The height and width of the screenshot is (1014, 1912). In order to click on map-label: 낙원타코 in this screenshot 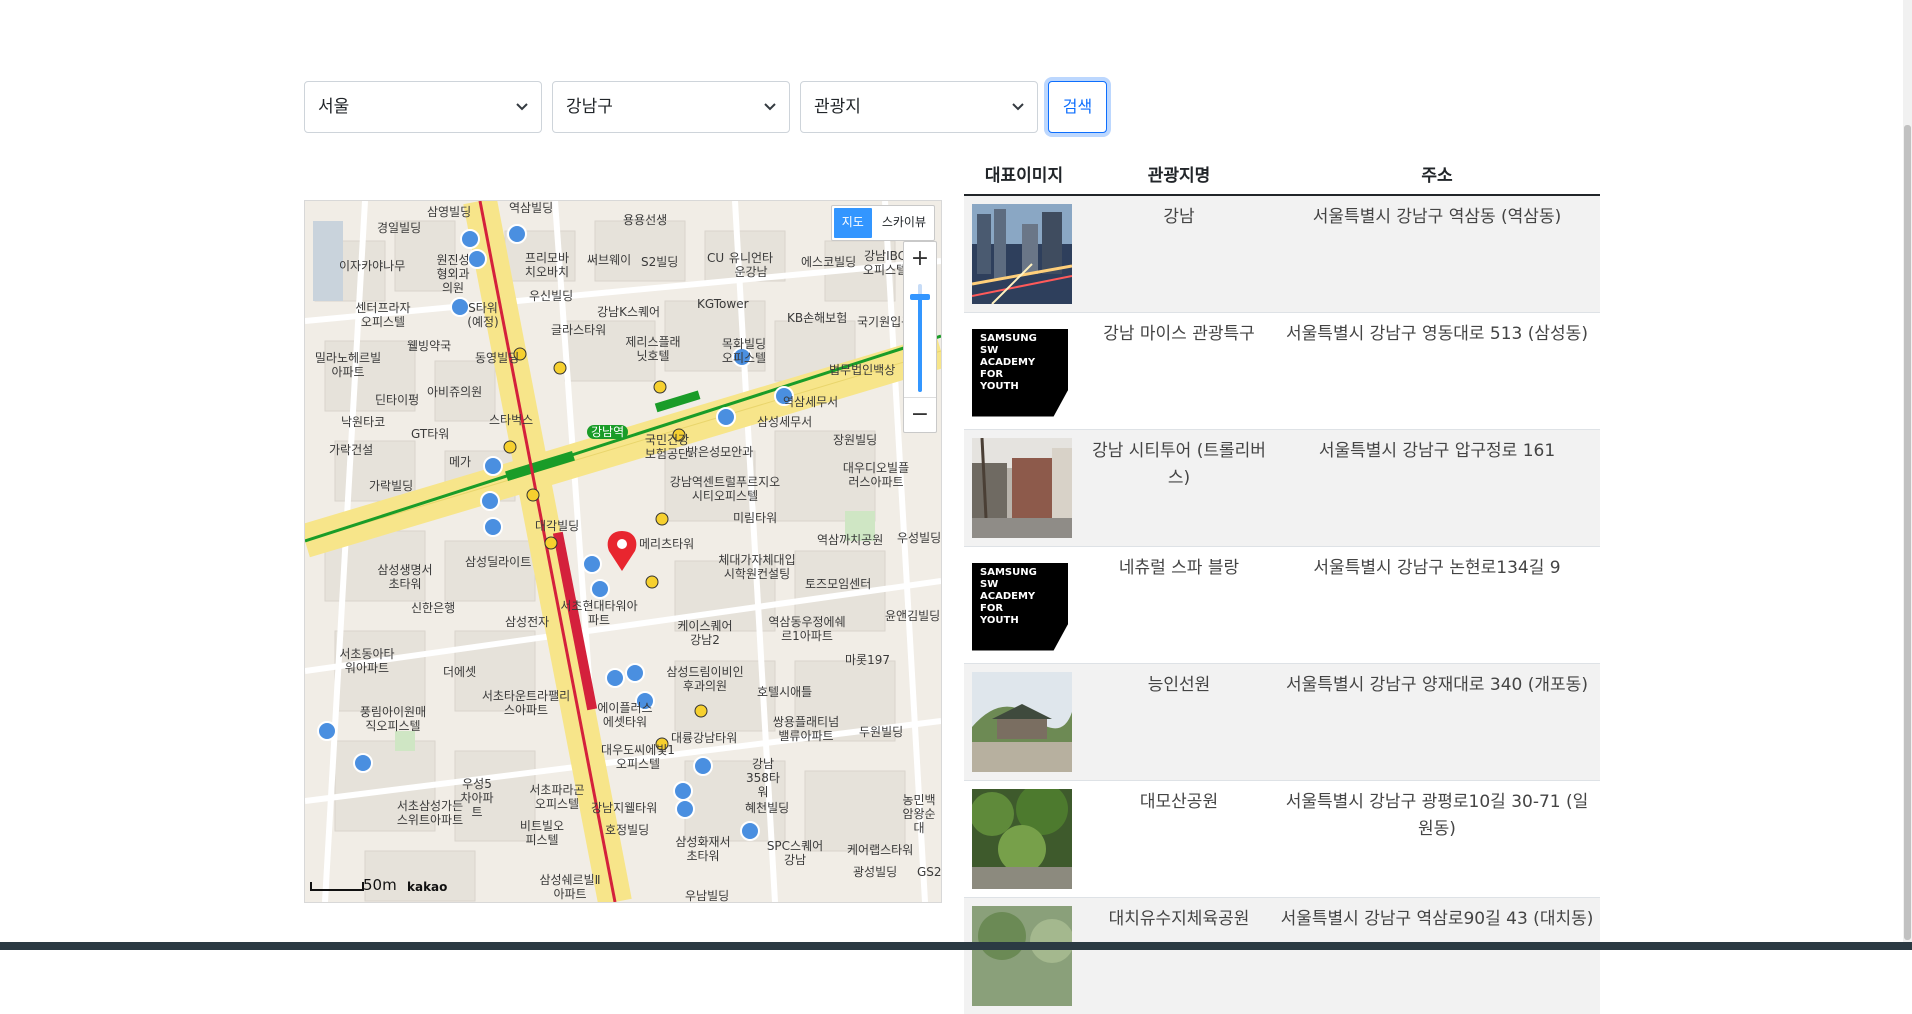, I will do `click(363, 422)`.